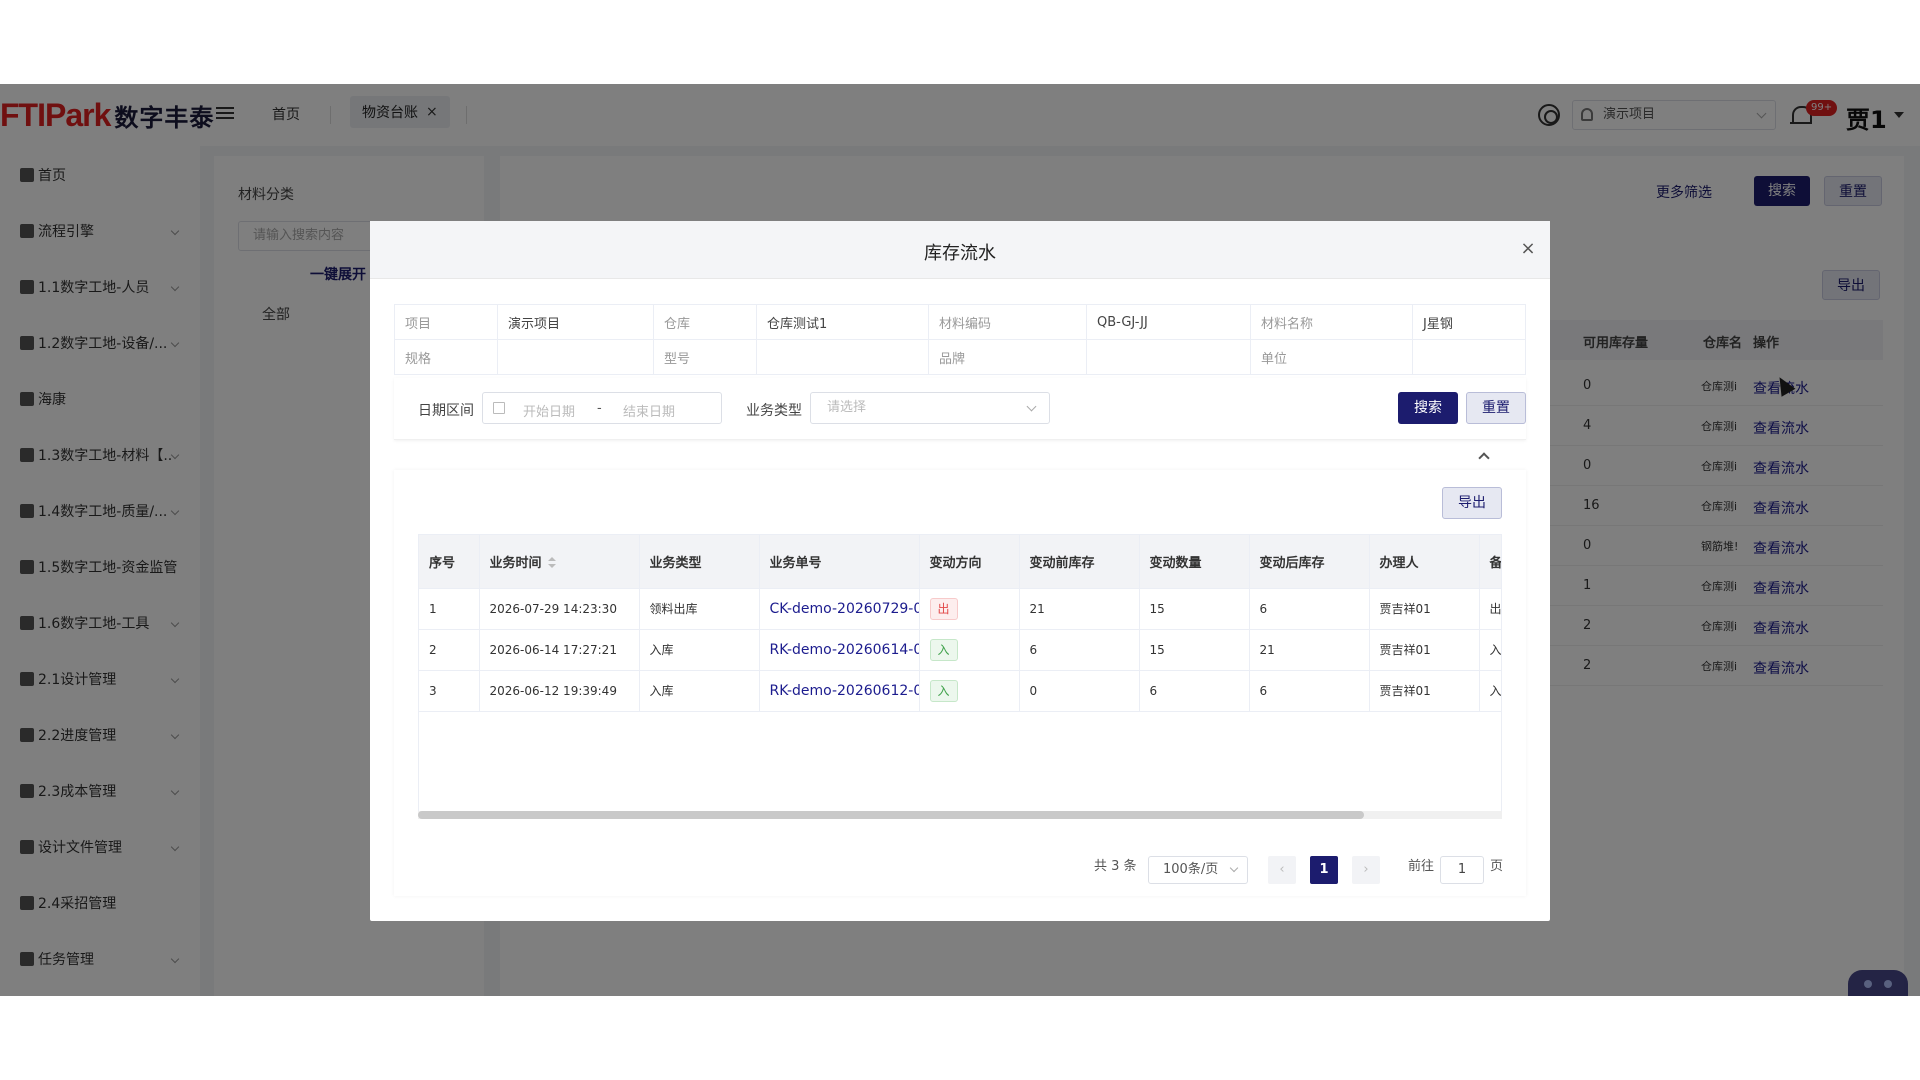 The image size is (1920, 1080). I want to click on page-size-select: 100条/页, so click(1198, 870).